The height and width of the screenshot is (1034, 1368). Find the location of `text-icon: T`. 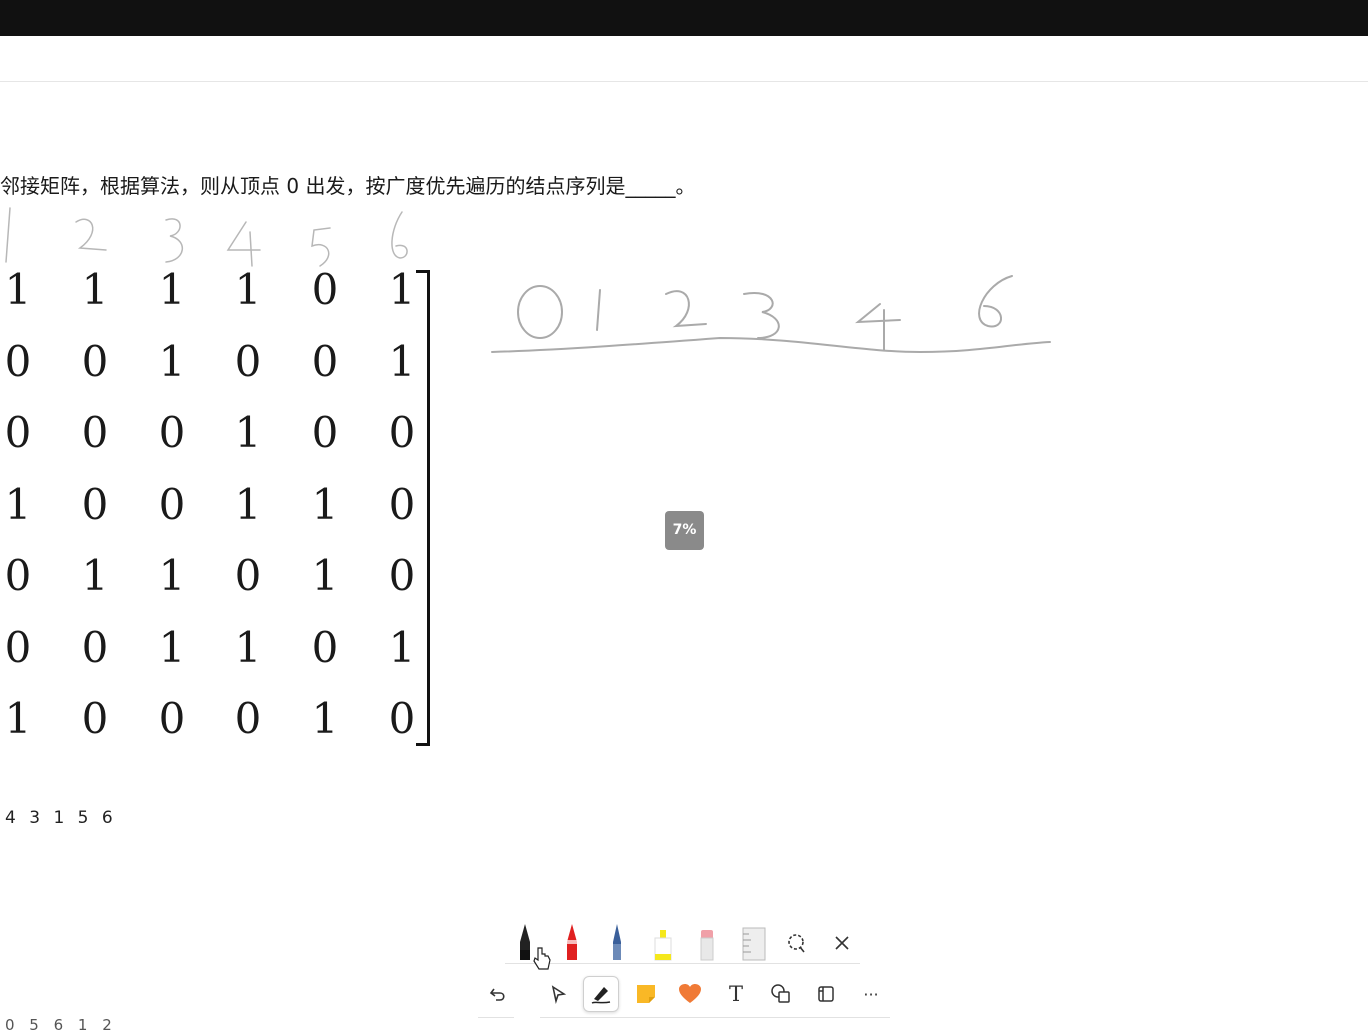

text-icon: T is located at coordinates (736, 994).